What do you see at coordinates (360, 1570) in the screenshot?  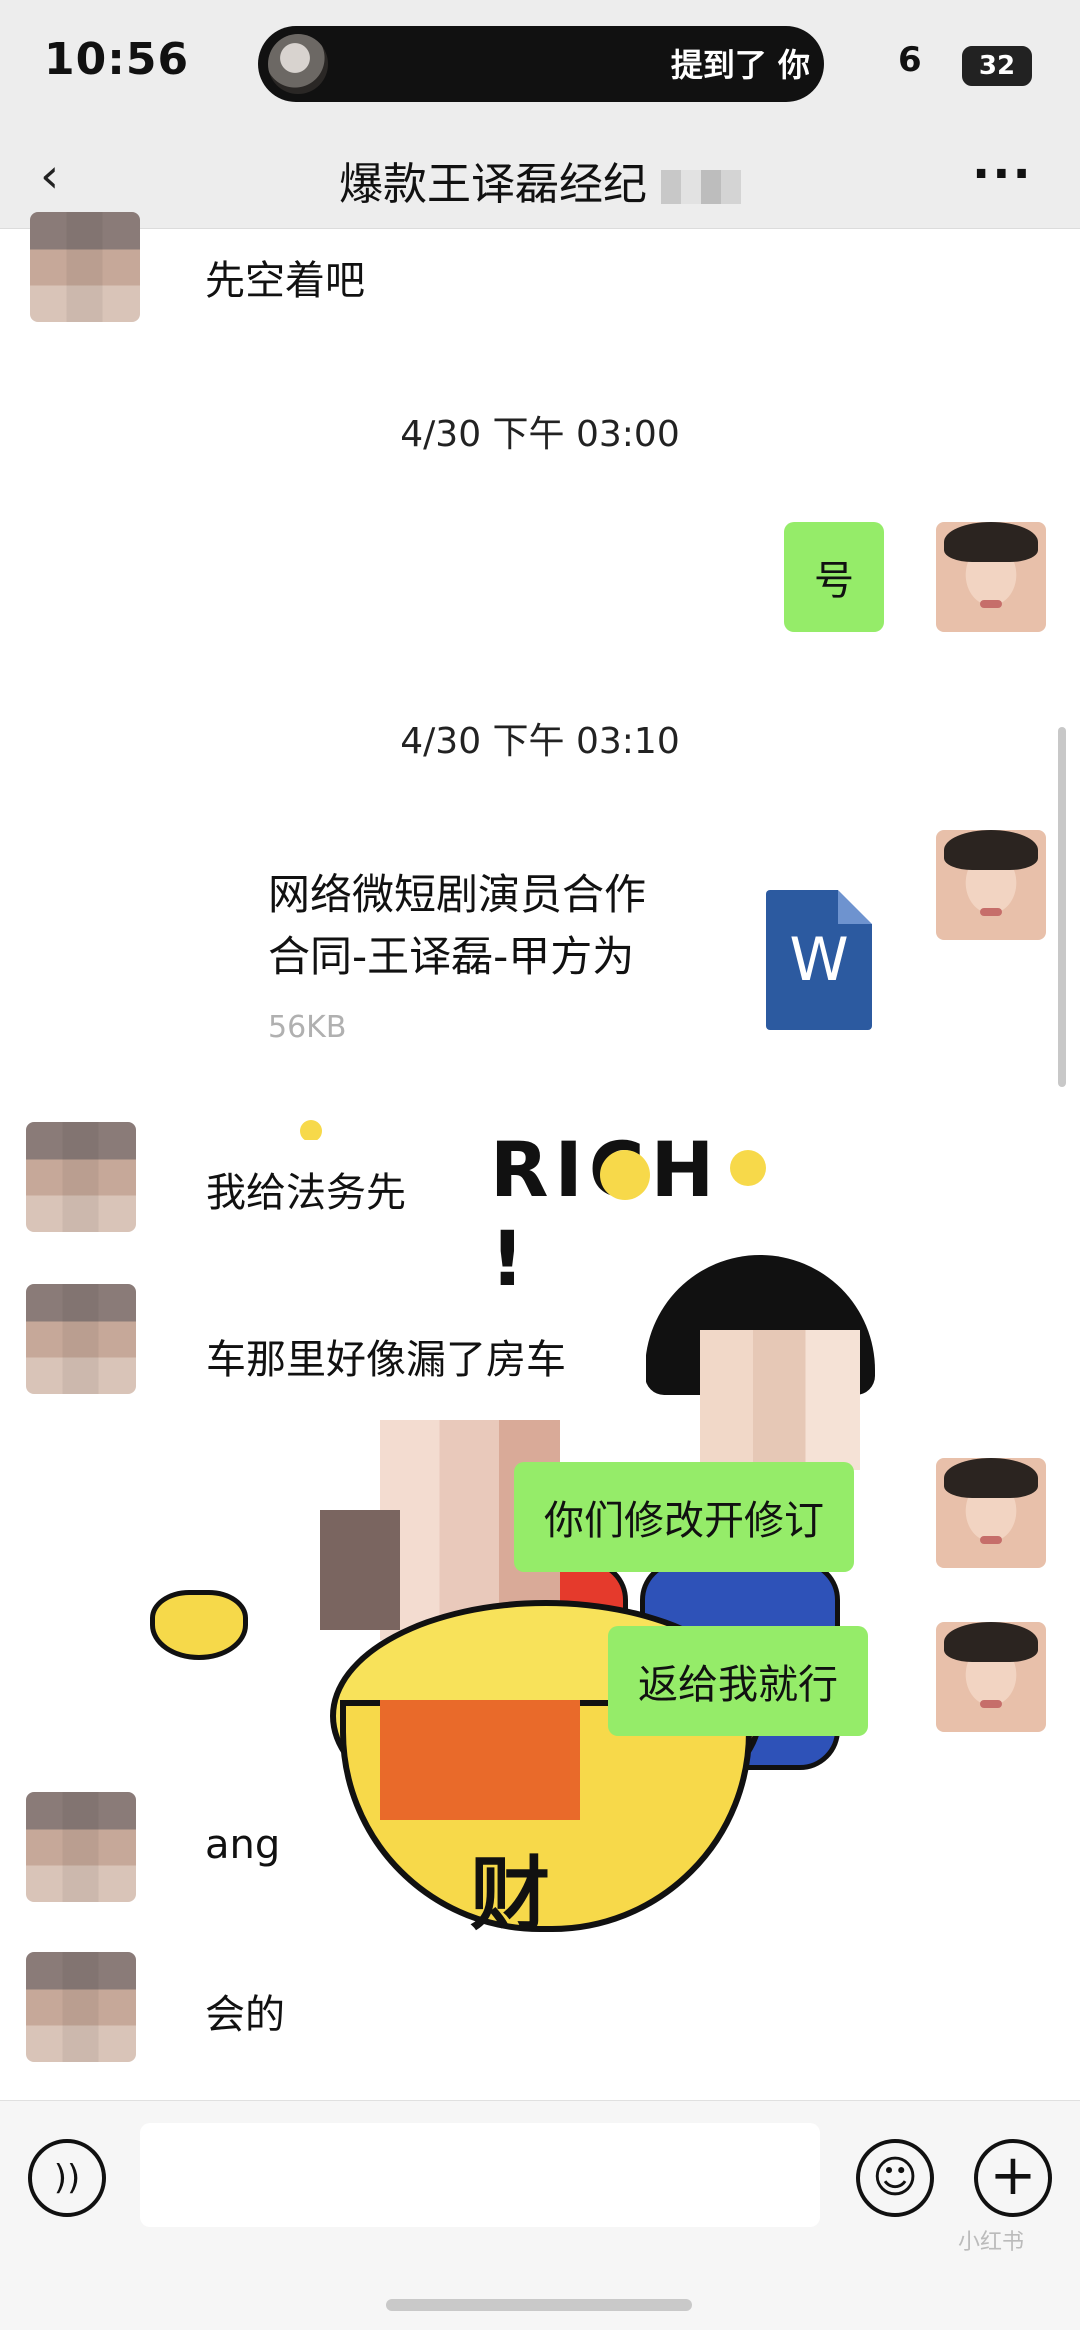 I see `sticker-pixelated-hair` at bounding box center [360, 1570].